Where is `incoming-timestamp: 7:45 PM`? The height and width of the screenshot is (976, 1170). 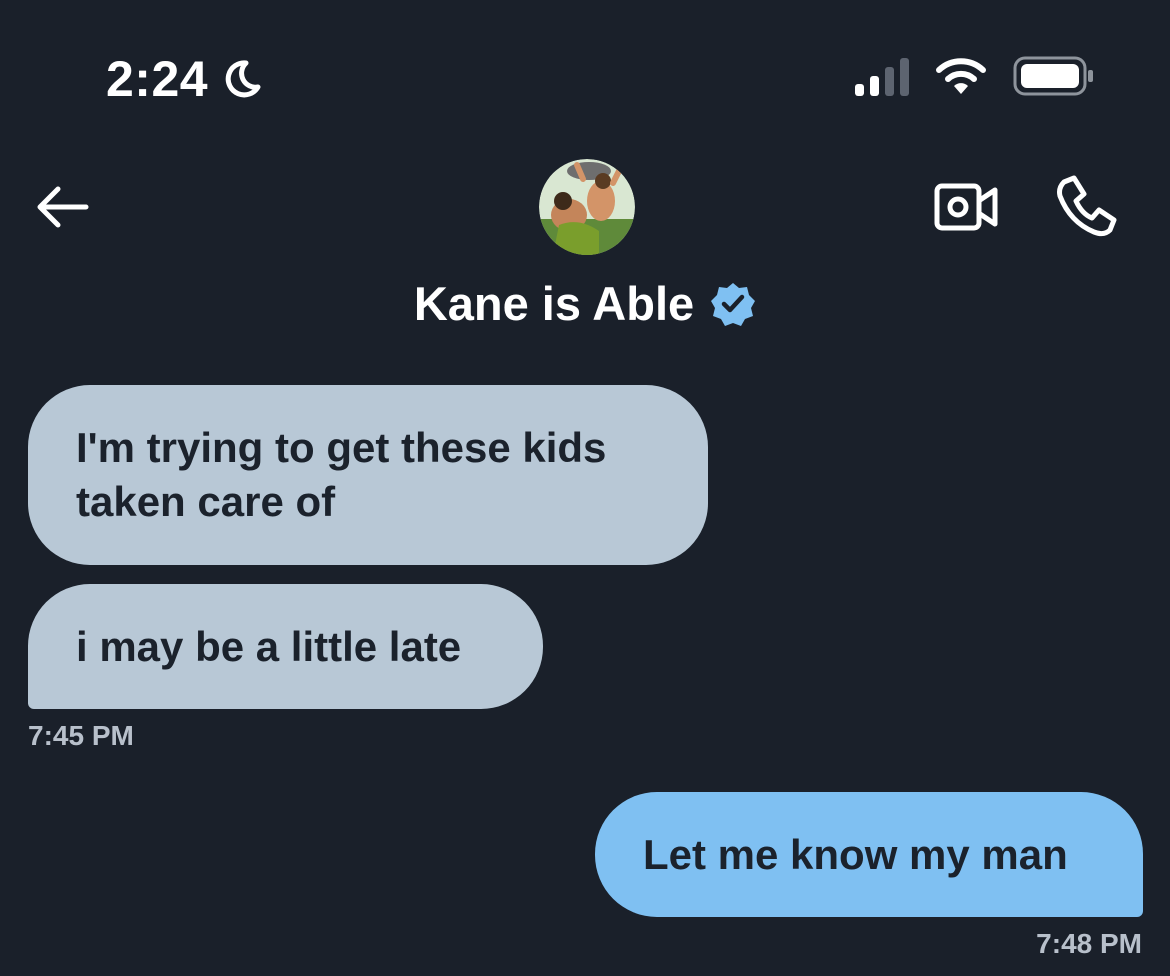 incoming-timestamp: 7:45 PM is located at coordinates (81, 735).